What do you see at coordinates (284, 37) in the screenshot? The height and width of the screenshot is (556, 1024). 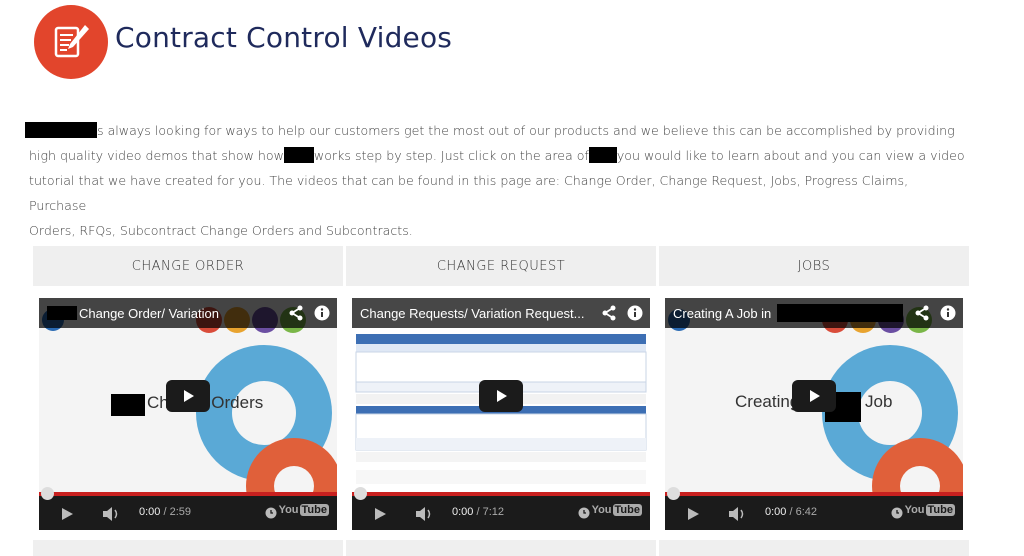 I see `page-title: Contract Control Videos` at bounding box center [284, 37].